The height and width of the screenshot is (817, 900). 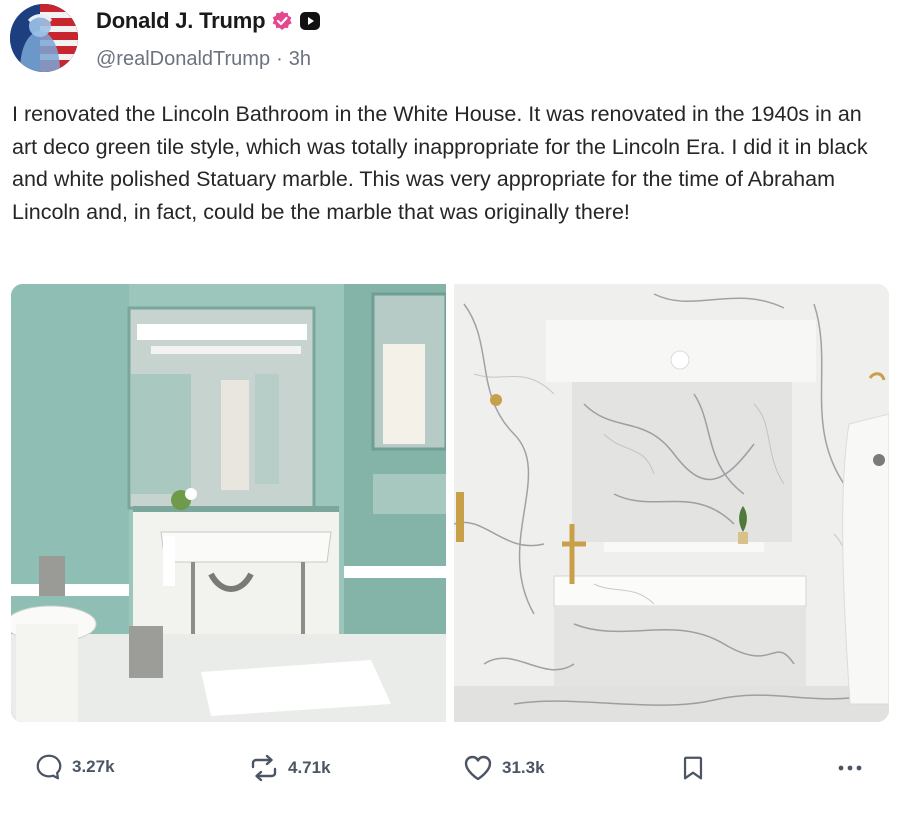 What do you see at coordinates (183, 59) in the screenshot?
I see `author-handle: @realDonaldTrump` at bounding box center [183, 59].